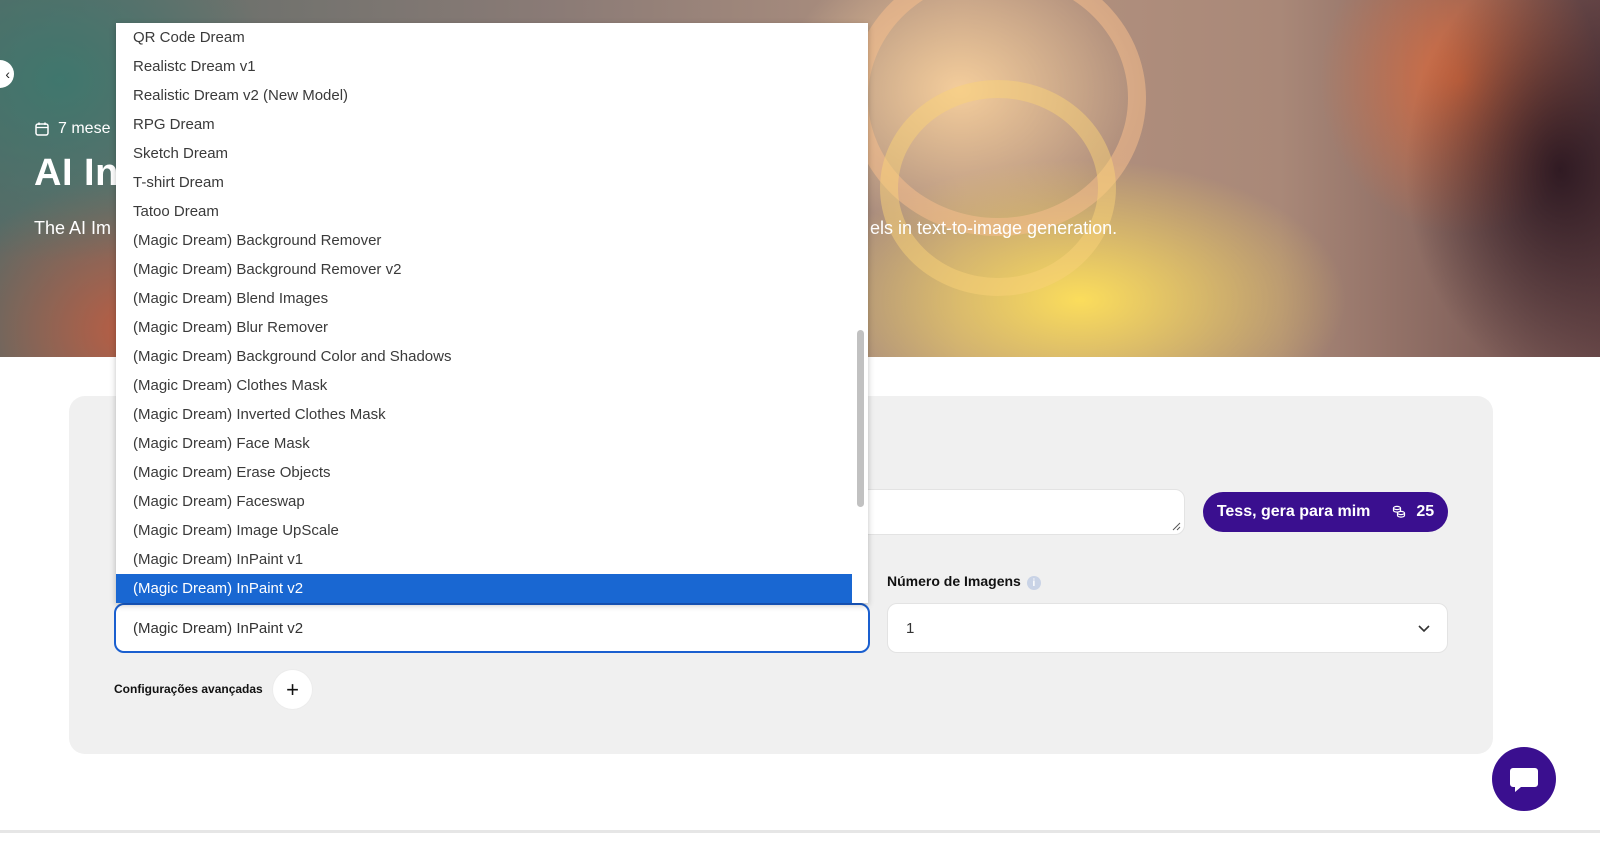 Image resolution: width=1600 pixels, height=851 pixels. What do you see at coordinates (484, 472) in the screenshot?
I see `dropdown-option: (Magic Dream) Erase Objects` at bounding box center [484, 472].